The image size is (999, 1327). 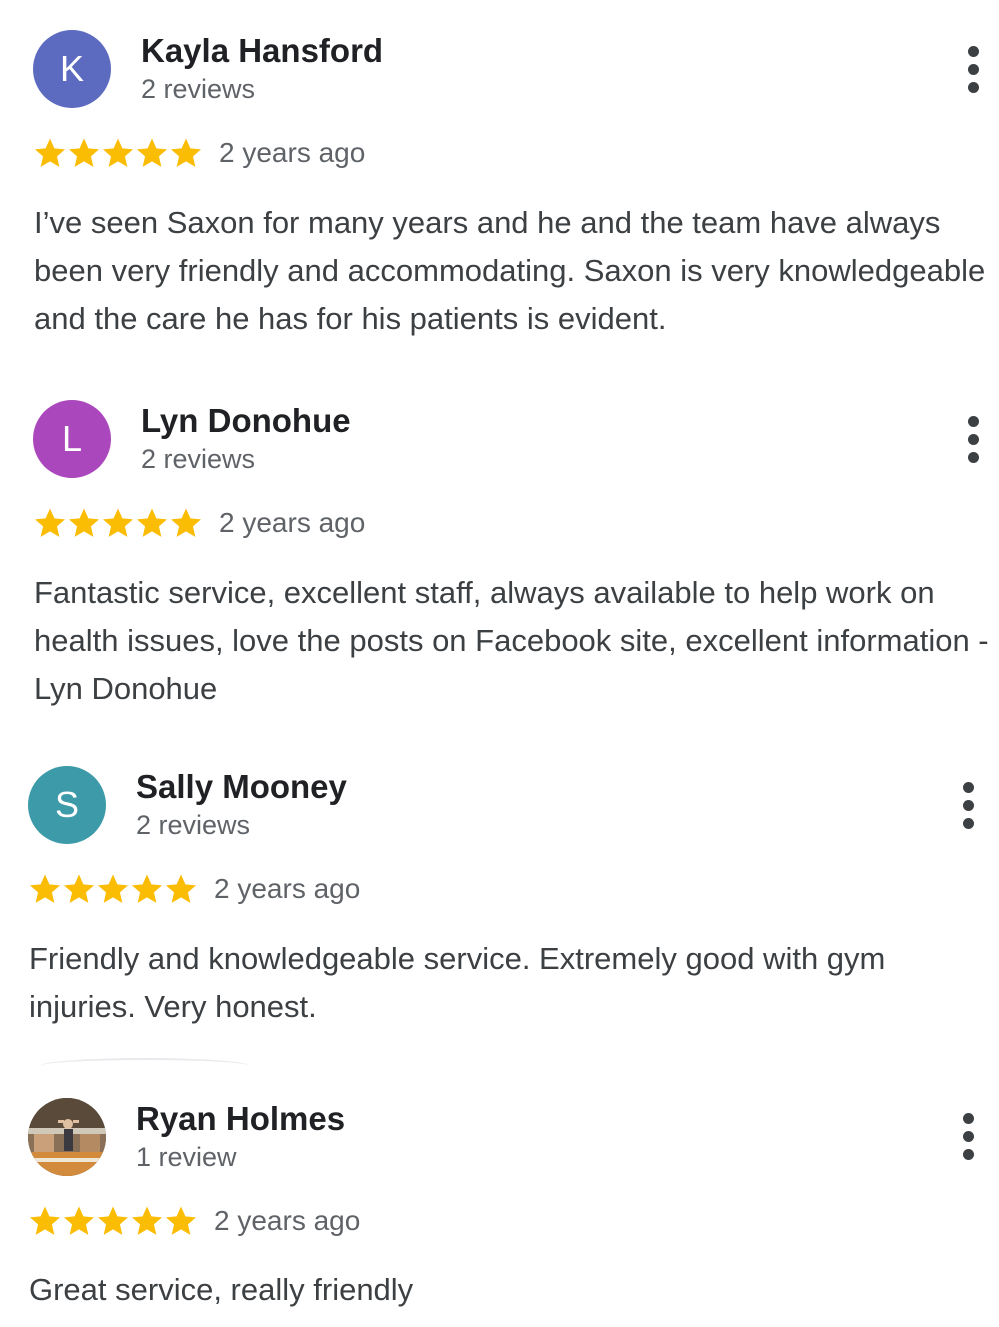 What do you see at coordinates (72, 439) in the screenshot?
I see `avatar: L` at bounding box center [72, 439].